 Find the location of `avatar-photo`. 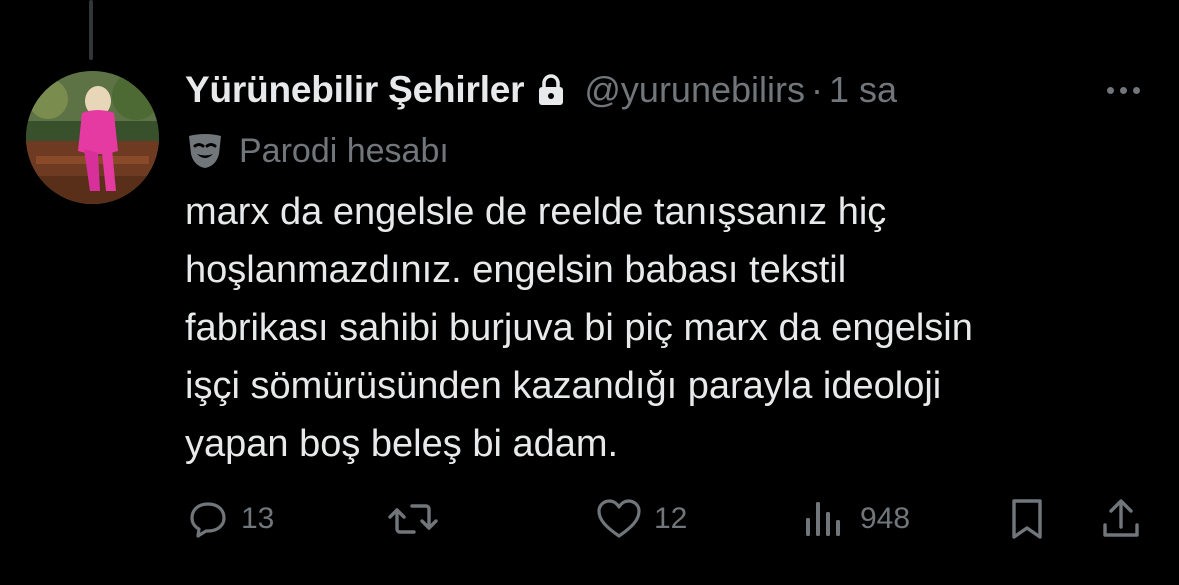

avatar-photo is located at coordinates (92, 137).